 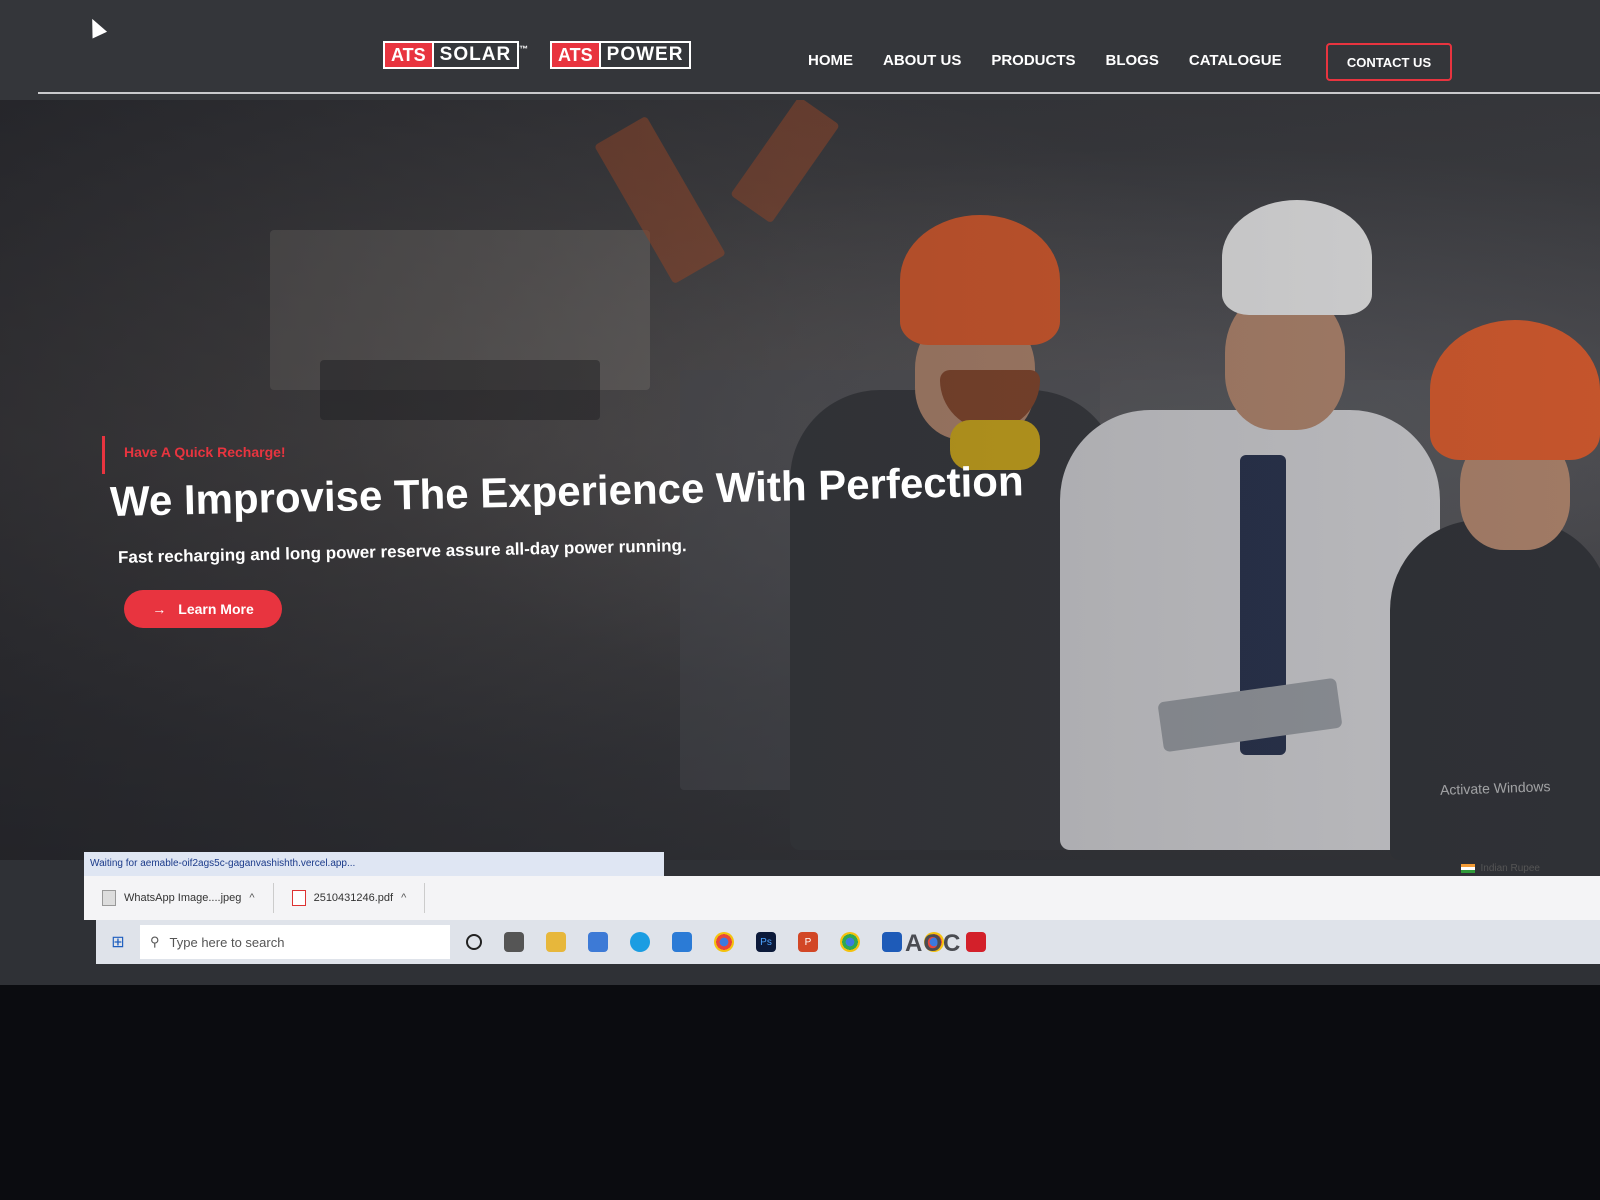 I want to click on eyebrow-accent-bar, so click(x=103, y=455).